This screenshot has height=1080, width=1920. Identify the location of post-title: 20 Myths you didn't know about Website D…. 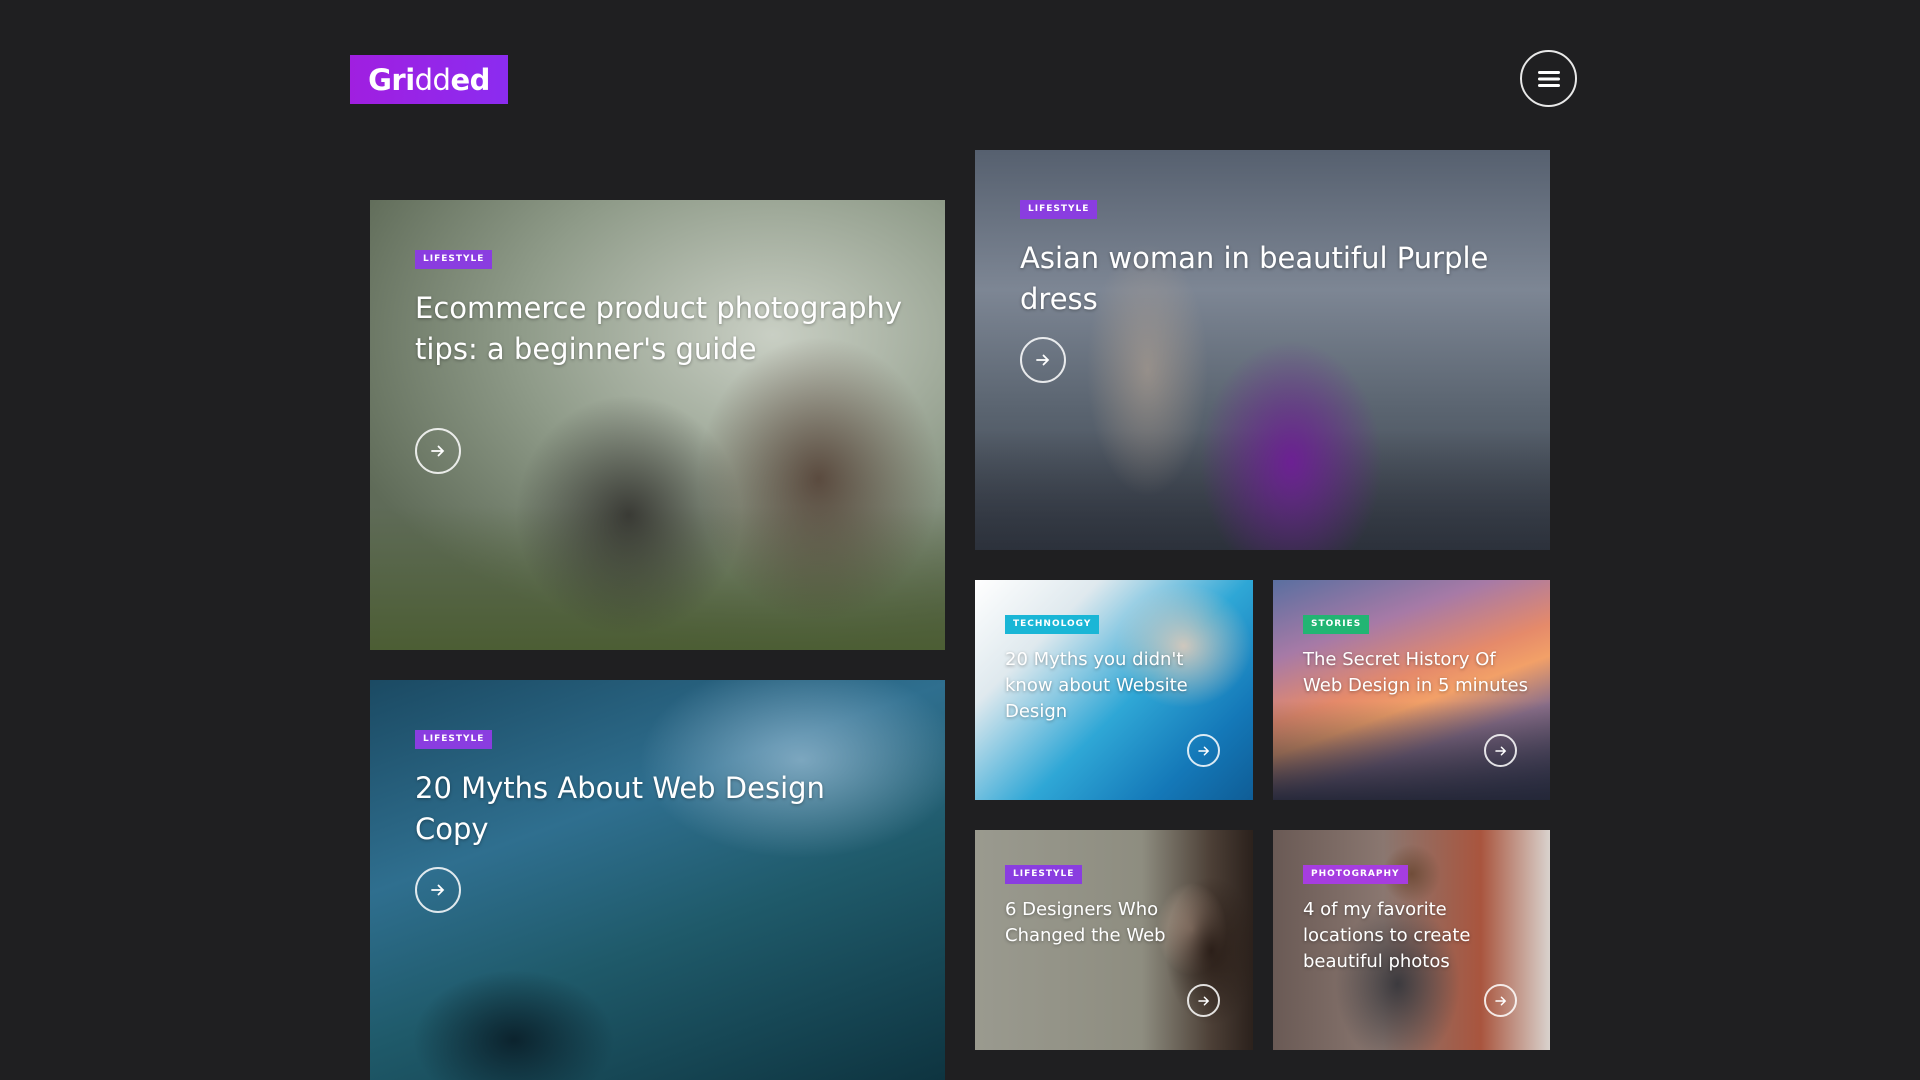
(1120, 686).